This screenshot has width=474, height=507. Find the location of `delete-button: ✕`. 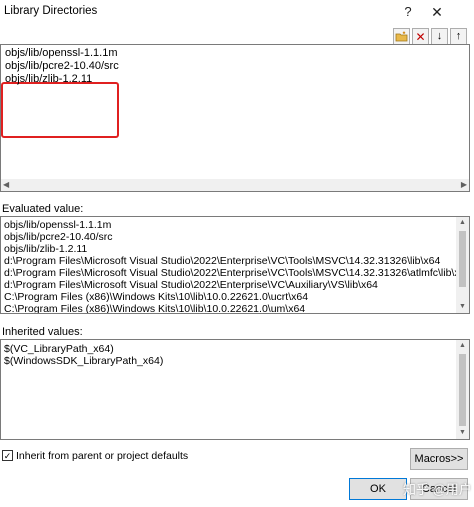

delete-button: ✕ is located at coordinates (420, 36).